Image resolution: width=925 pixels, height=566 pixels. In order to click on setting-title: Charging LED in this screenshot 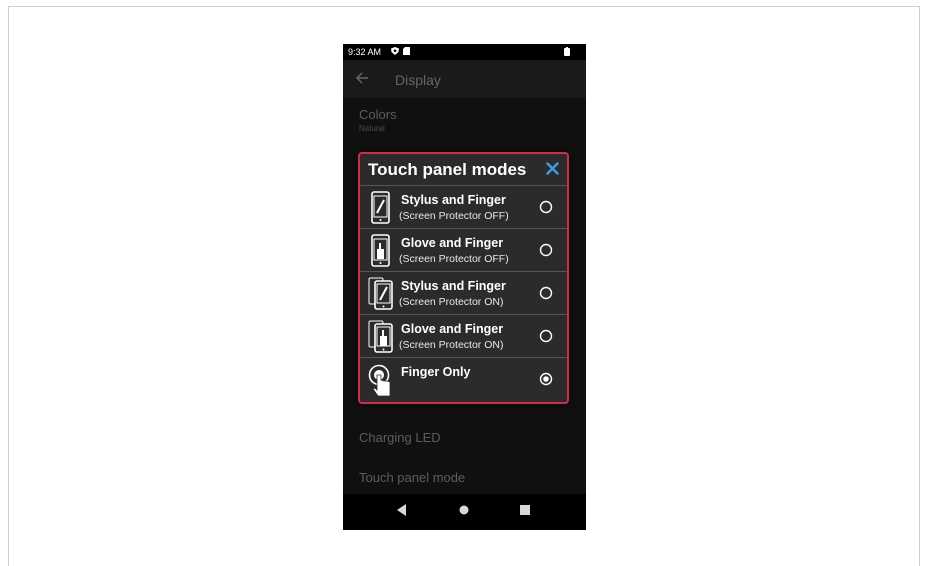, I will do `click(400, 437)`.